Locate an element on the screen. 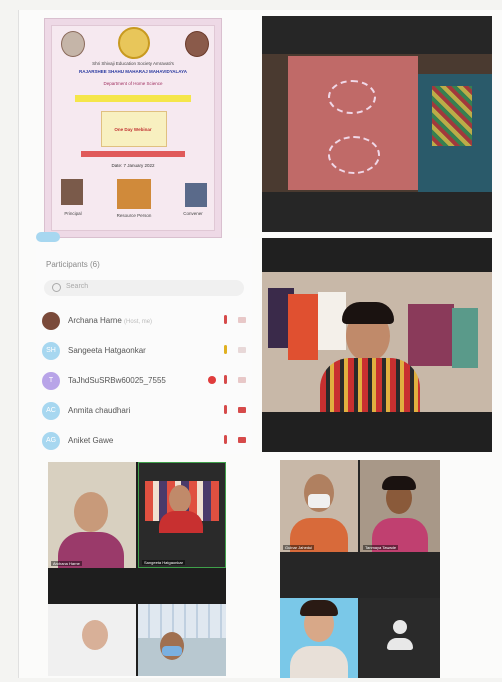 Image resolution: width=502 pixels, height=682 pixels. poster-speaker-2: Resource Person is located at coordinates (134, 215).